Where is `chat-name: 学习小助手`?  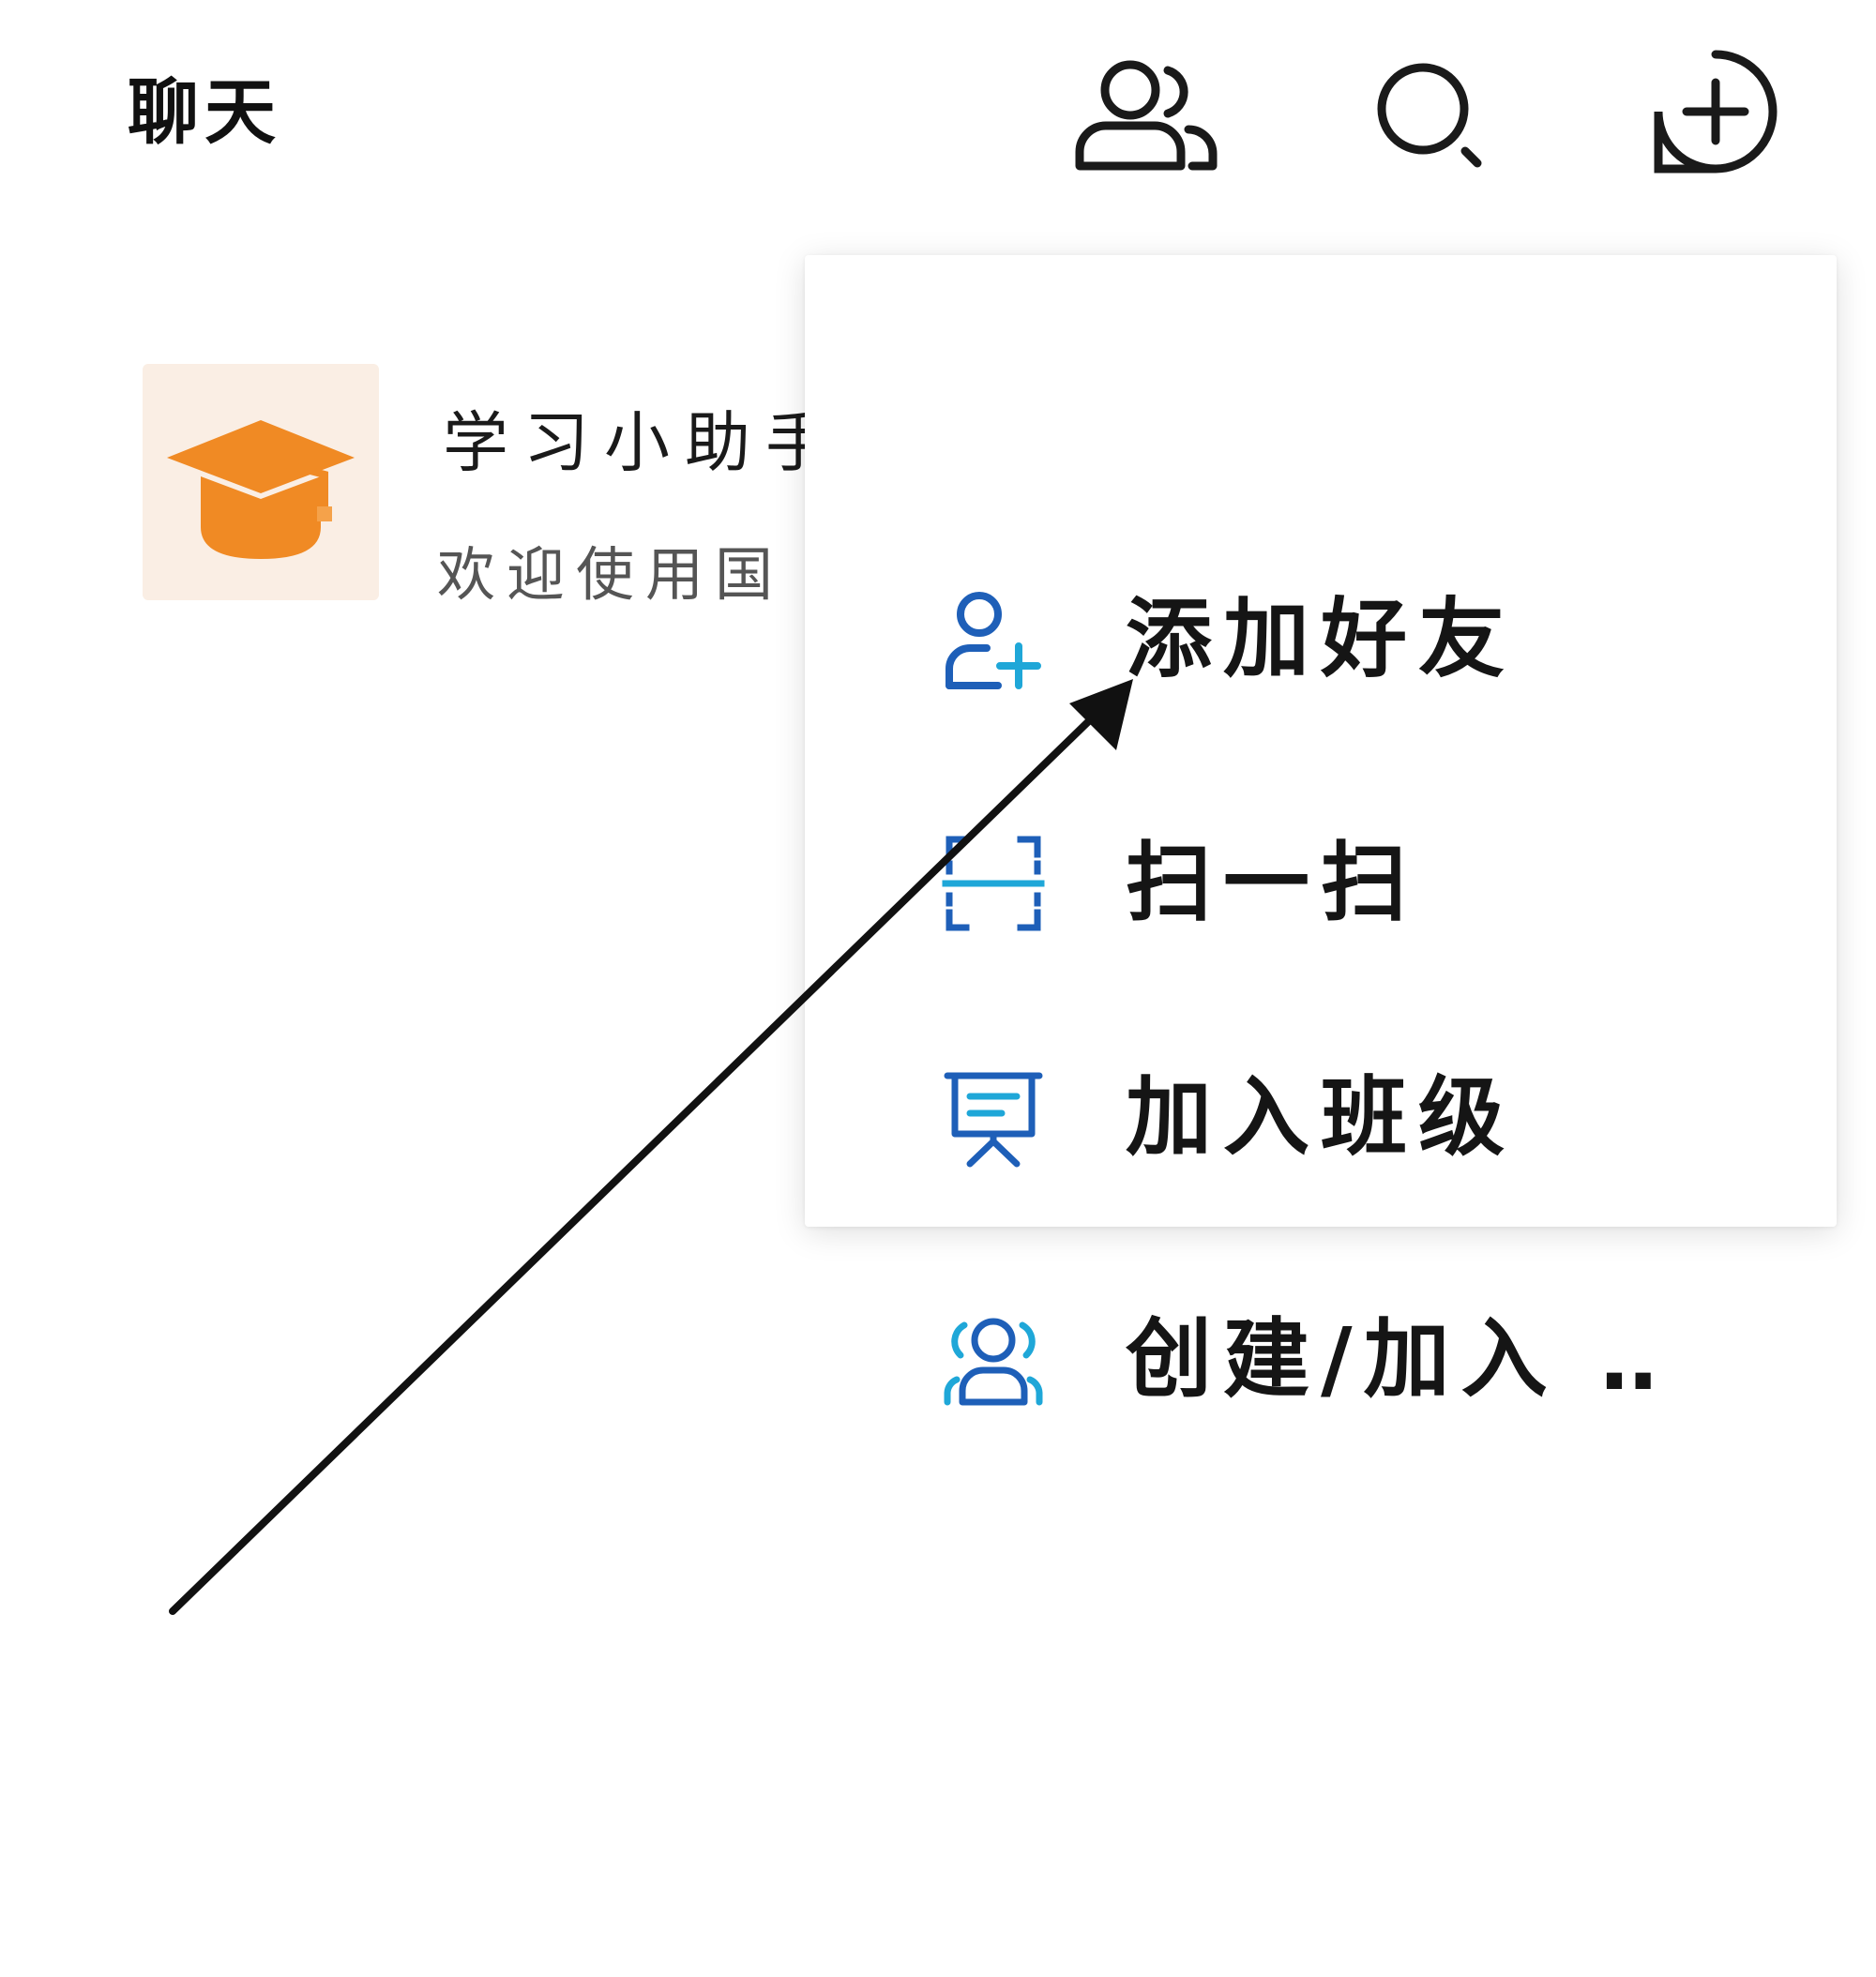 chat-name: 学习小助手 is located at coordinates (644, 442).